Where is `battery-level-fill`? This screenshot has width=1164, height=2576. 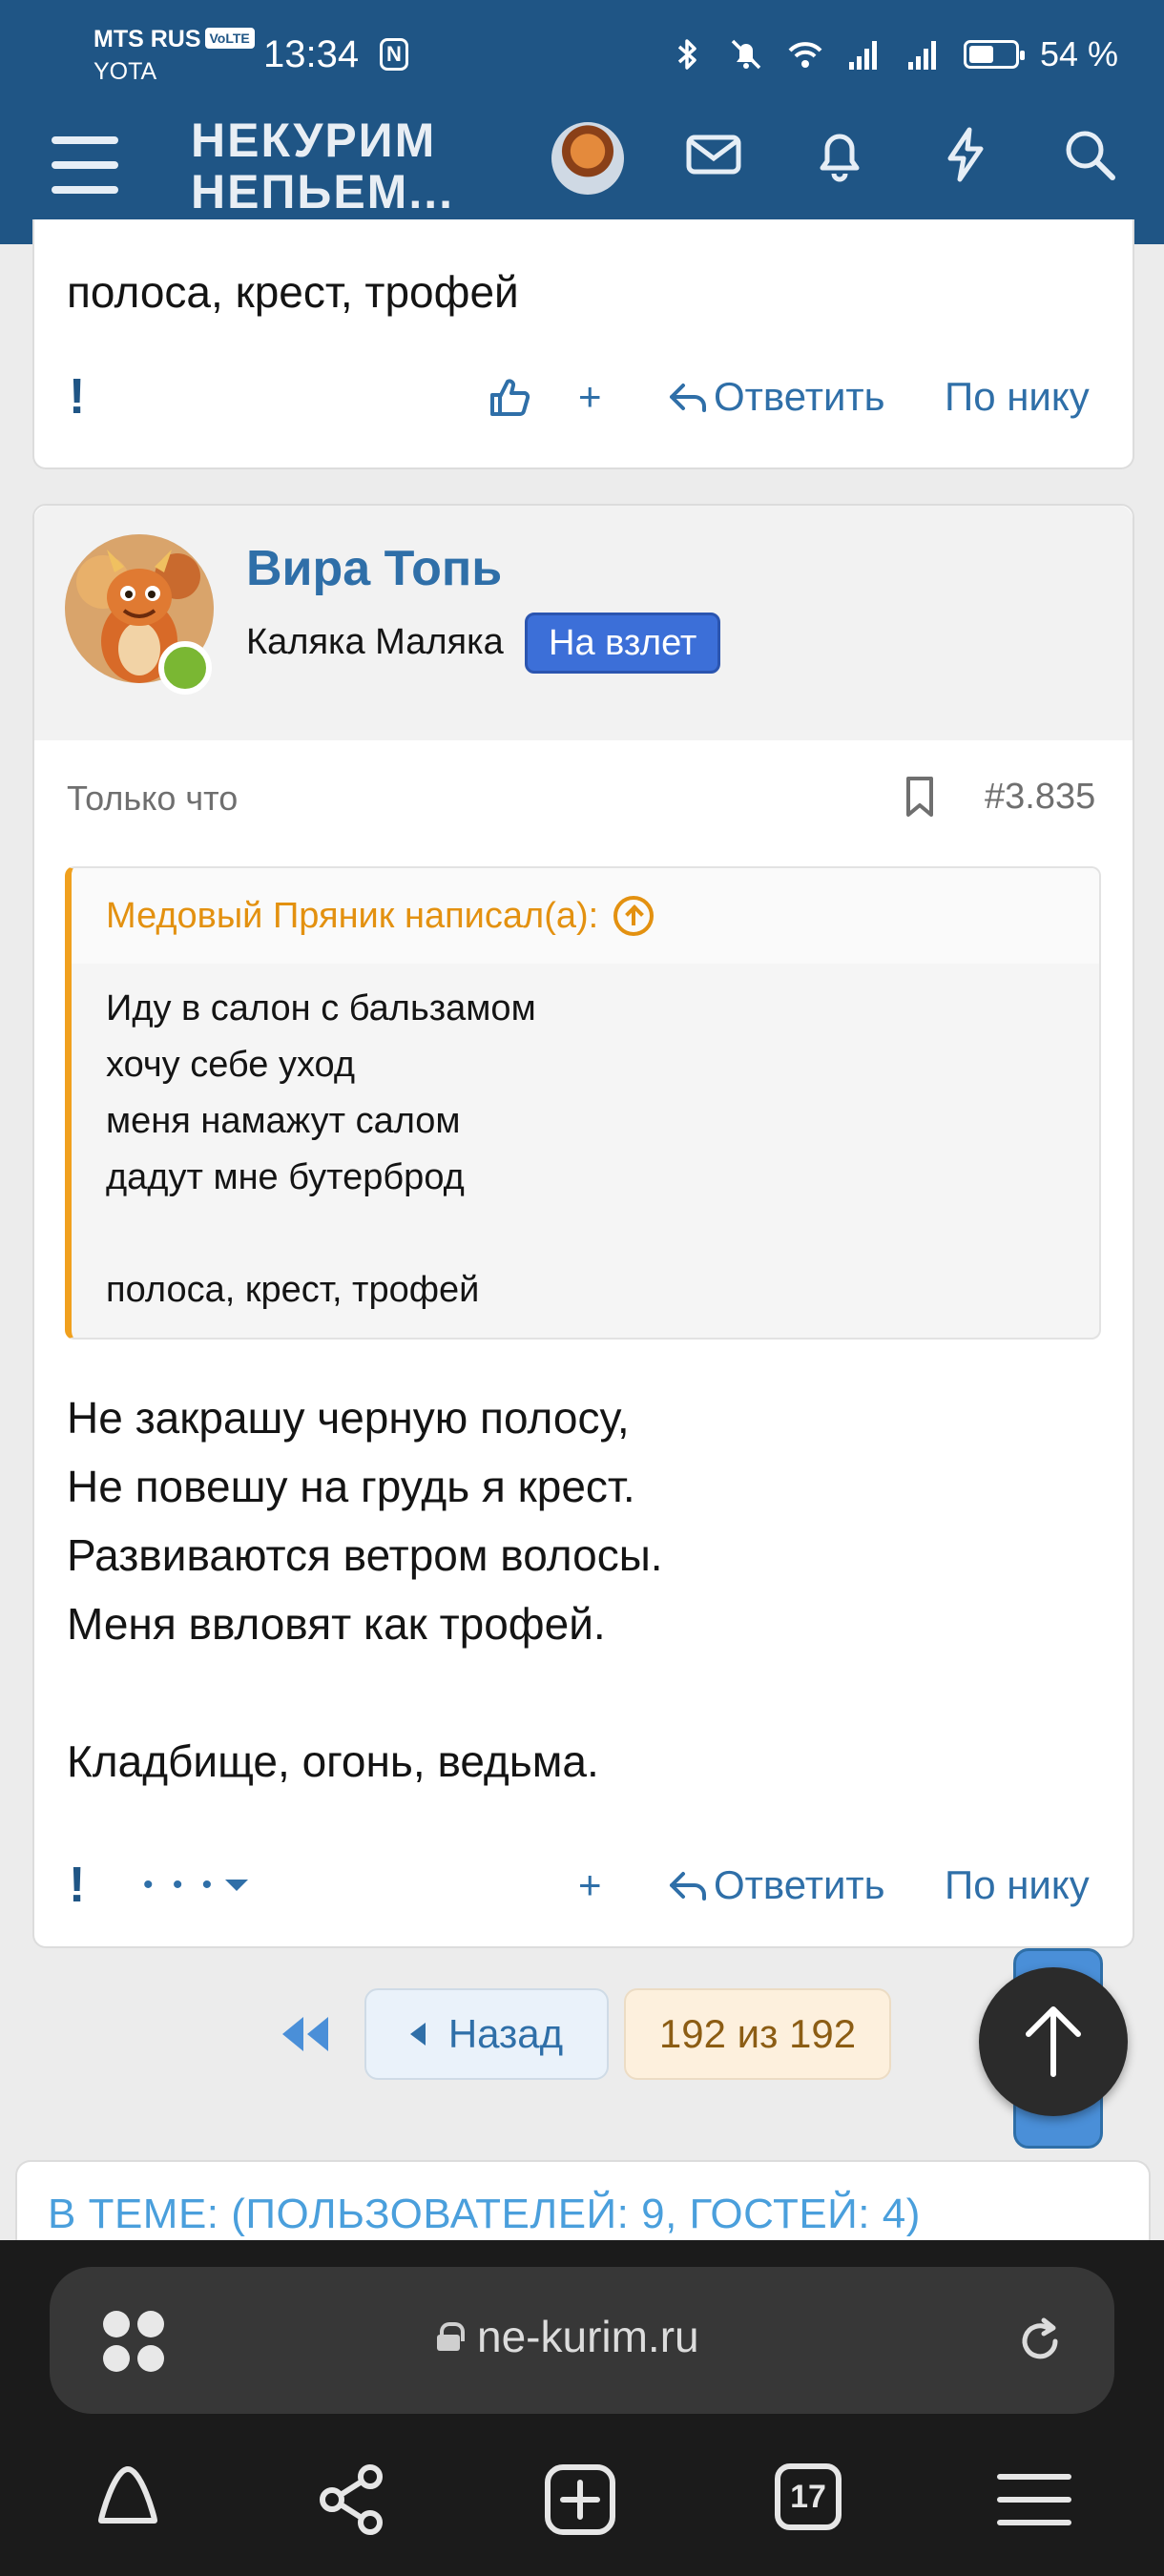
battery-level-fill is located at coordinates (981, 54).